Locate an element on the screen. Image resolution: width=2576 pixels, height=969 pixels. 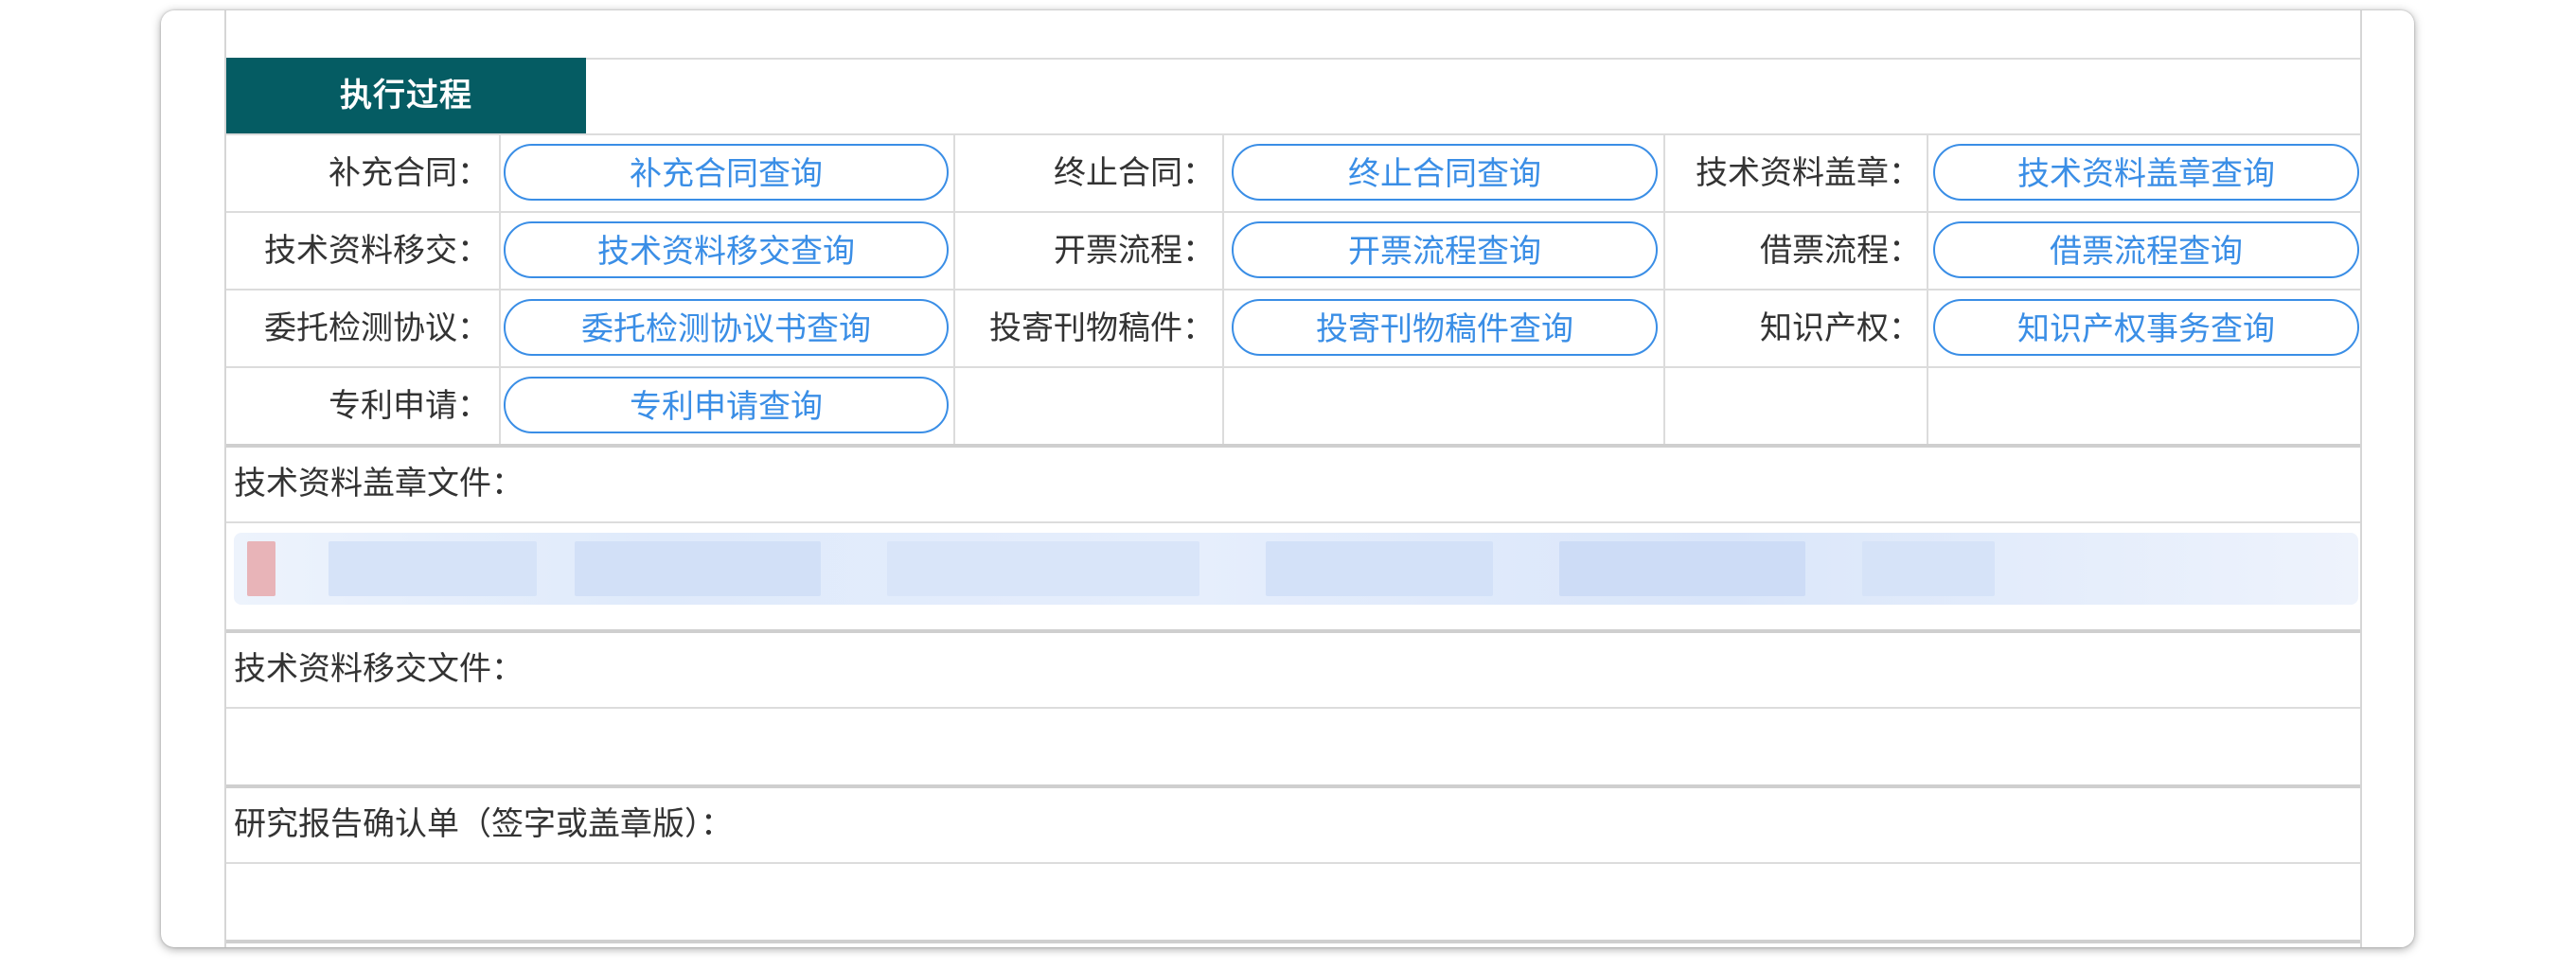
invoice-process-label: 开票流程： is located at coordinates (1135, 251).